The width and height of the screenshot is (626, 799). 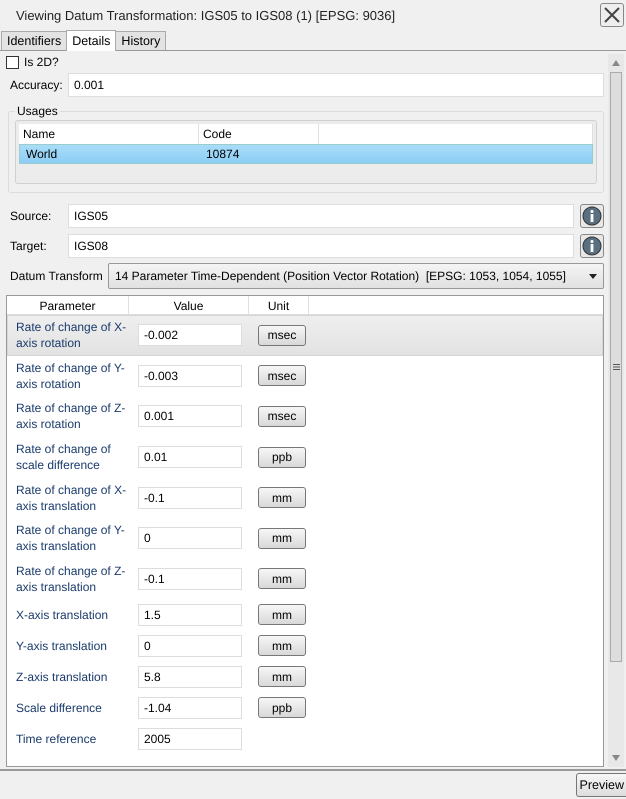 I want to click on tab: Identifiers, so click(x=34, y=40).